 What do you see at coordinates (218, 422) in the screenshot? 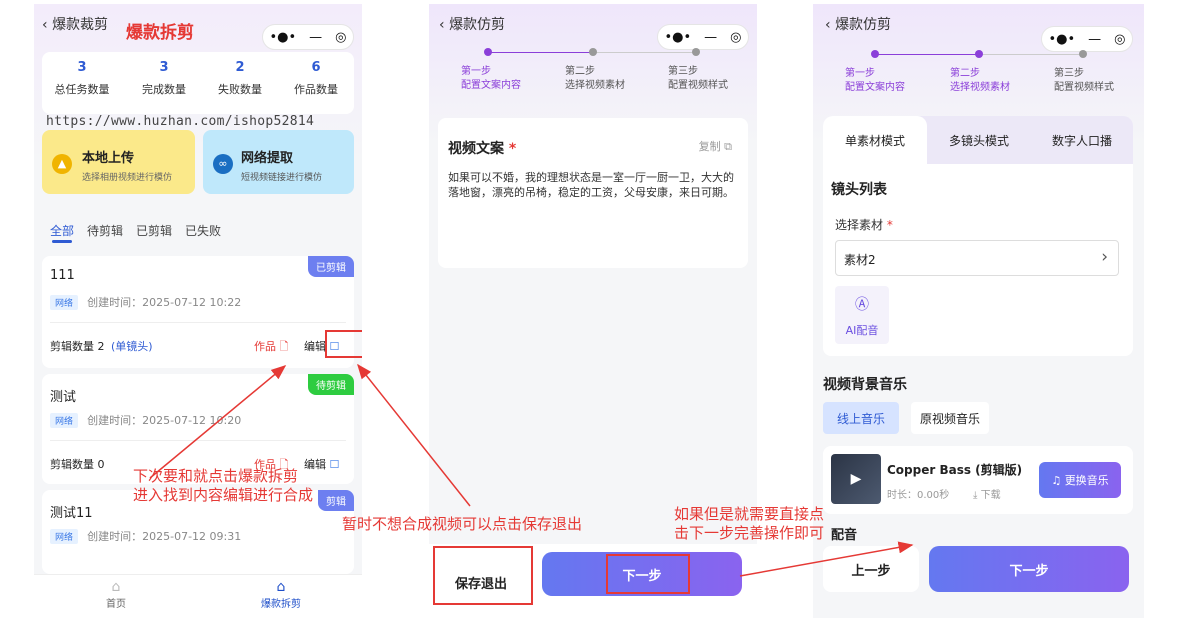
I see `arrow-to-edit` at bounding box center [218, 422].